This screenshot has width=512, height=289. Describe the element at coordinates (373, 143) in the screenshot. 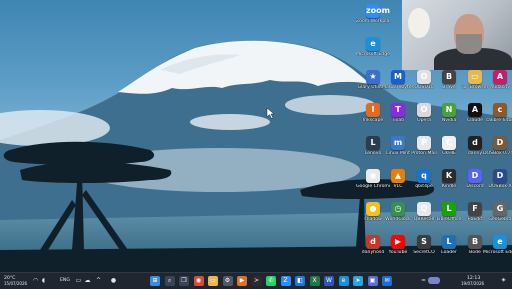

I see `lenovo-icon: L` at that location.